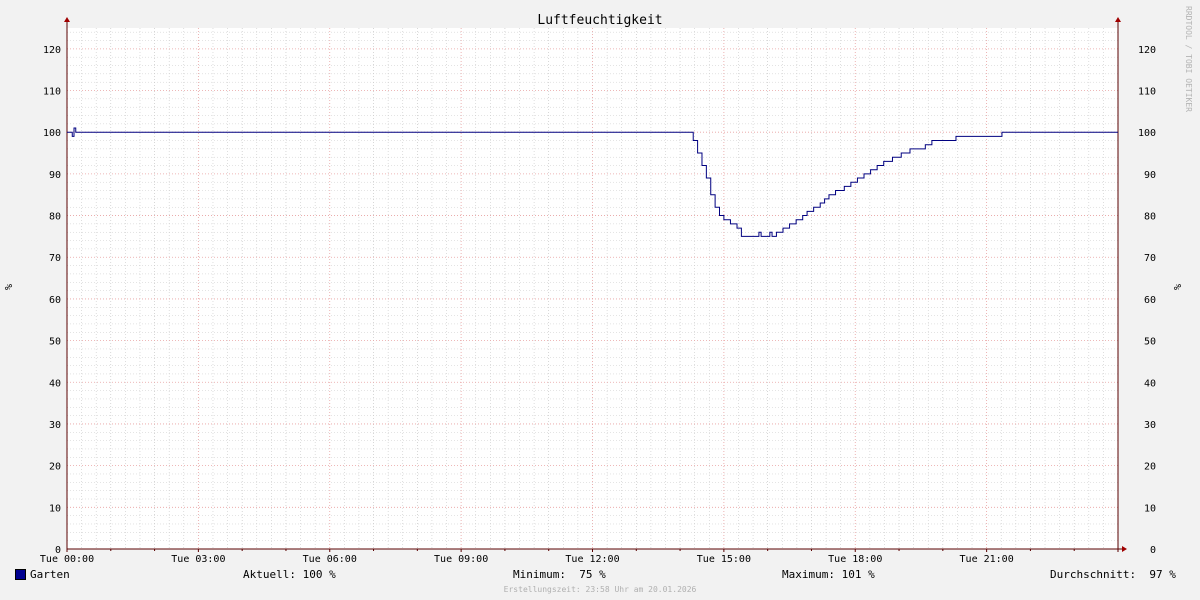 The image size is (1200, 600). Describe the element at coordinates (55, 383) in the screenshot. I see `y-tick-label-left: 40` at that location.